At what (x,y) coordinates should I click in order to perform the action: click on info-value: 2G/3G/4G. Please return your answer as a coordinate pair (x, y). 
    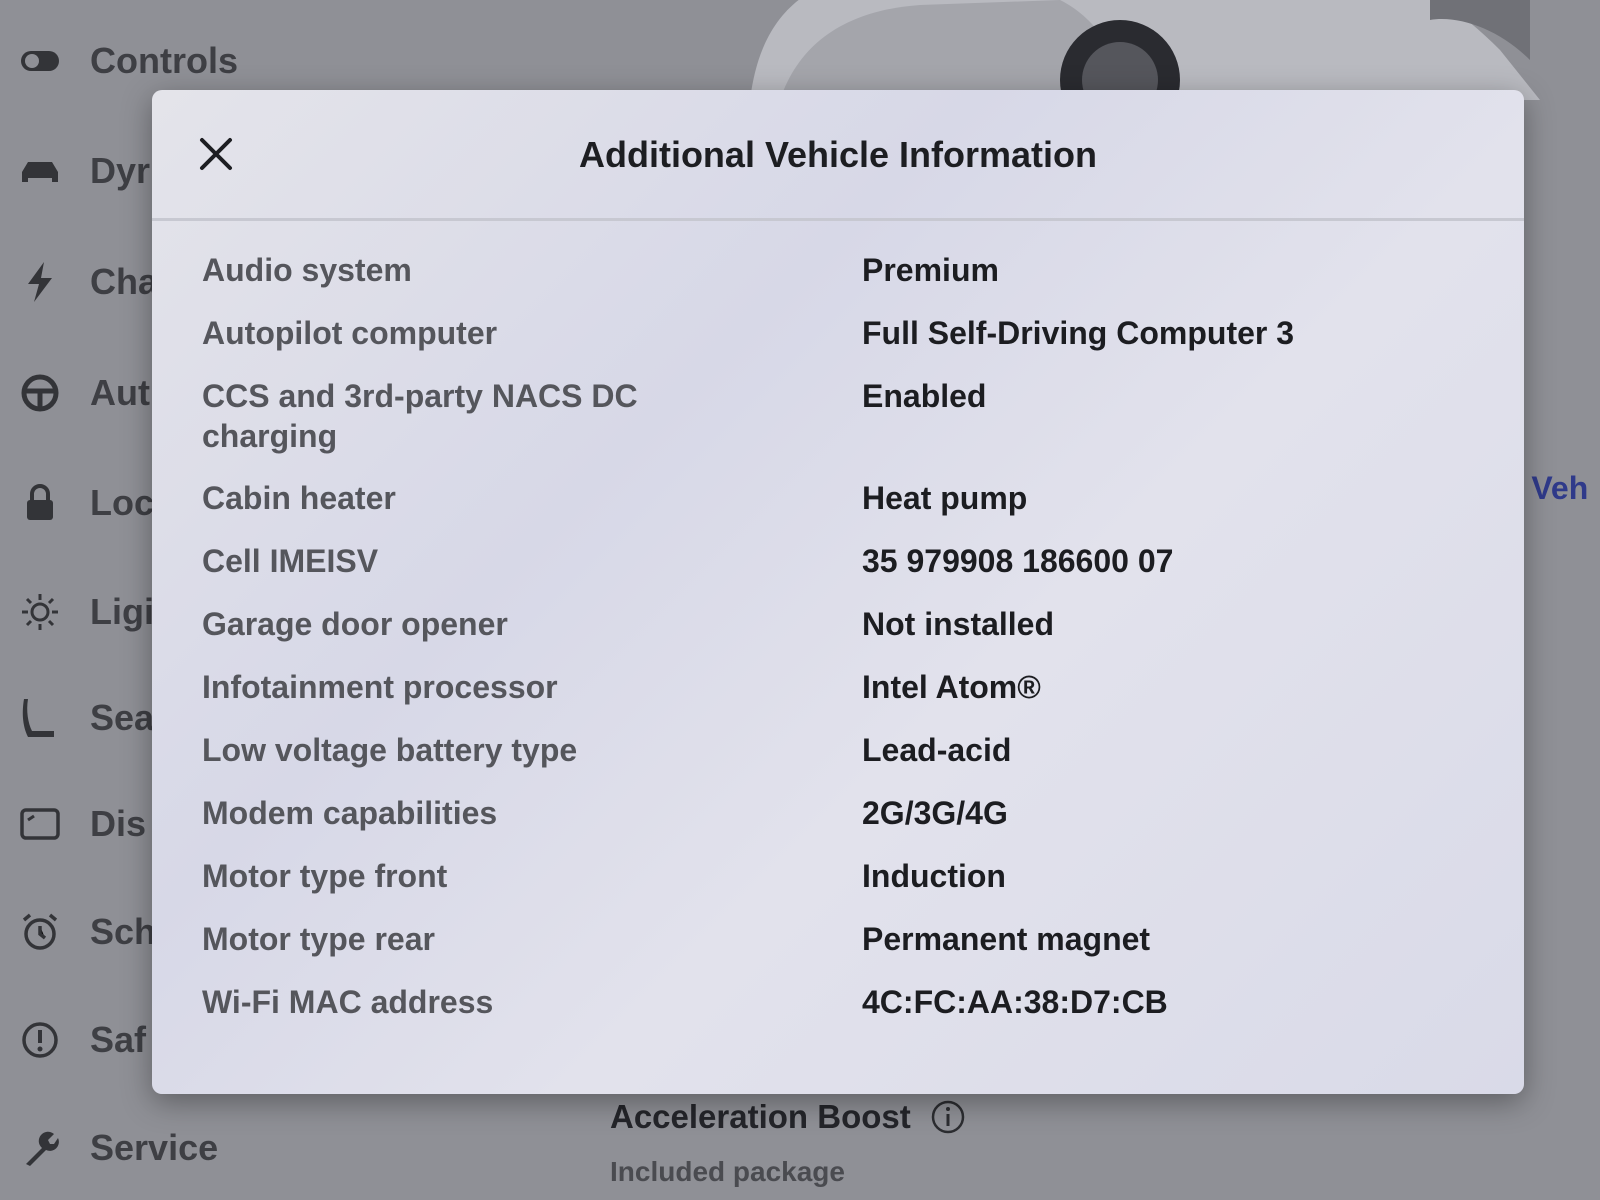
    Looking at the image, I should click on (935, 813).